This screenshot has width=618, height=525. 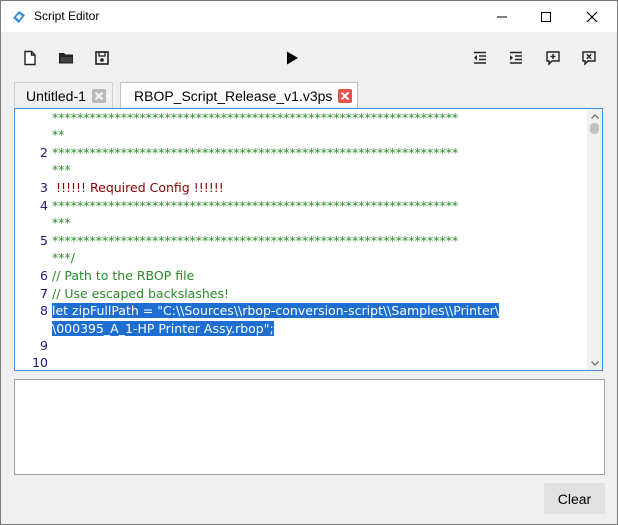 I want to click on tab-rbop-script-release: RBOP_Script_Release_v1.v3ps, so click(x=239, y=95).